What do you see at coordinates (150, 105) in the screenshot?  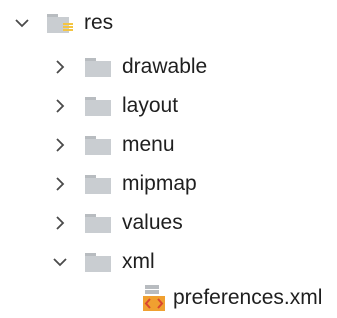 I see `tree-node-label: layout` at bounding box center [150, 105].